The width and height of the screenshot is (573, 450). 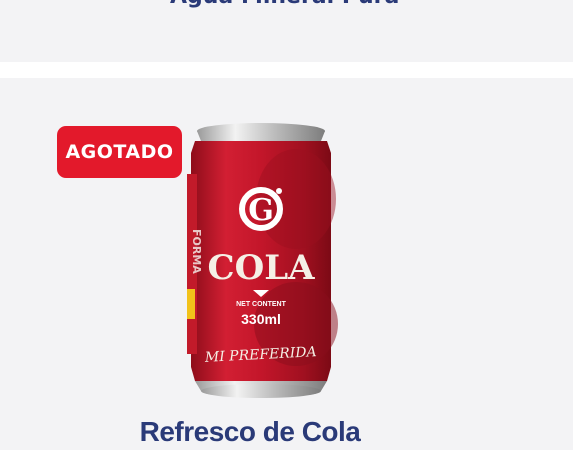 What do you see at coordinates (262, 268) in the screenshot?
I see `brand-text: COLA` at bounding box center [262, 268].